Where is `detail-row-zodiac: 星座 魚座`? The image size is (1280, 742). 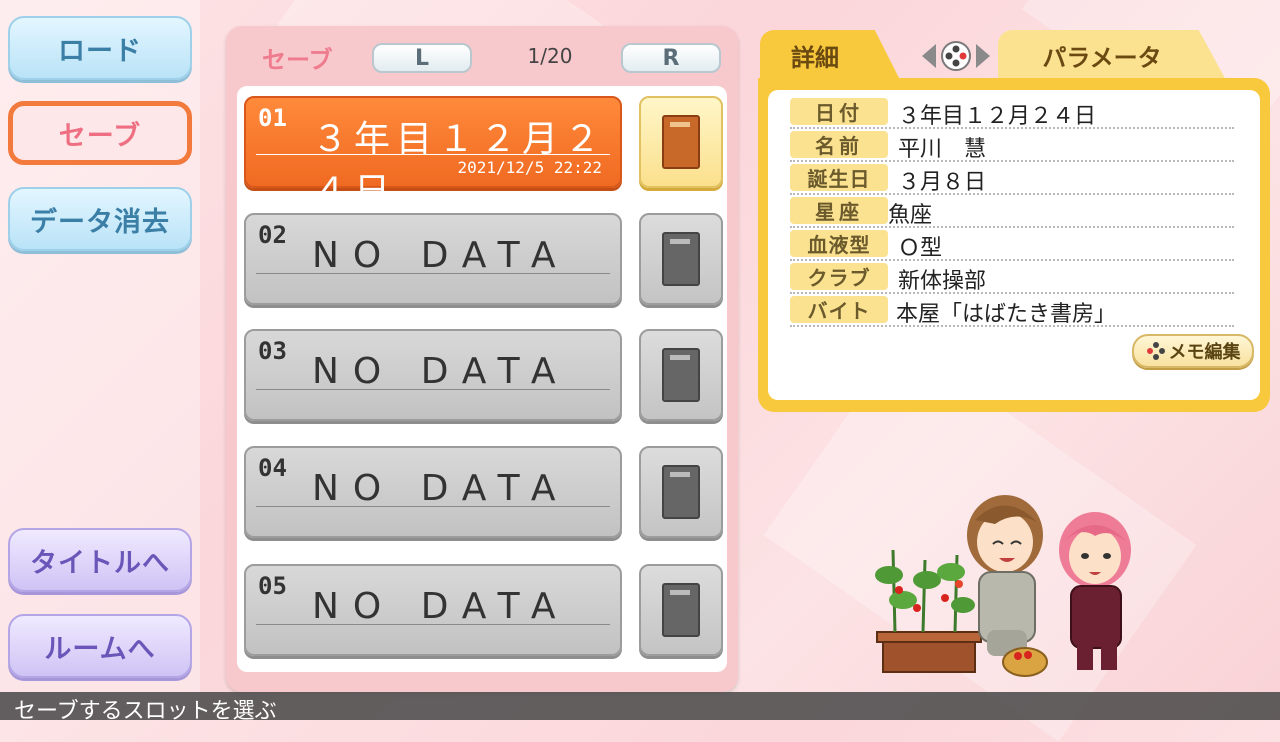 detail-row-zodiac: 星座 魚座 is located at coordinates (1012, 211).